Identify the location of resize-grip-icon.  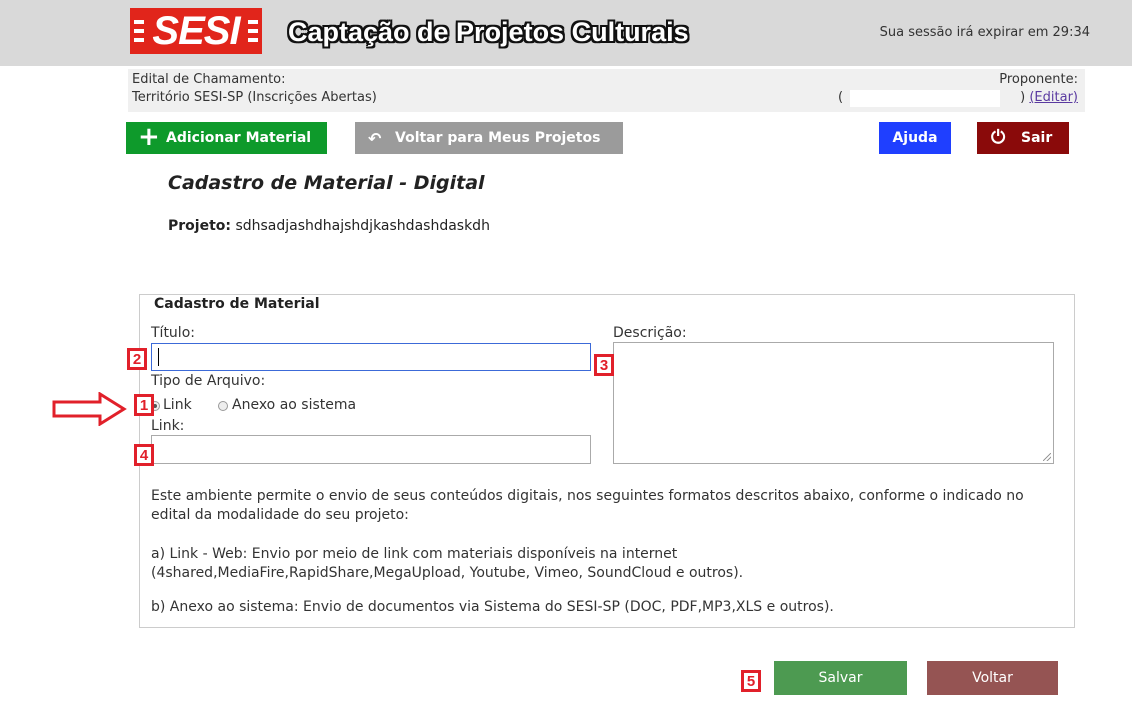
(1047, 457).